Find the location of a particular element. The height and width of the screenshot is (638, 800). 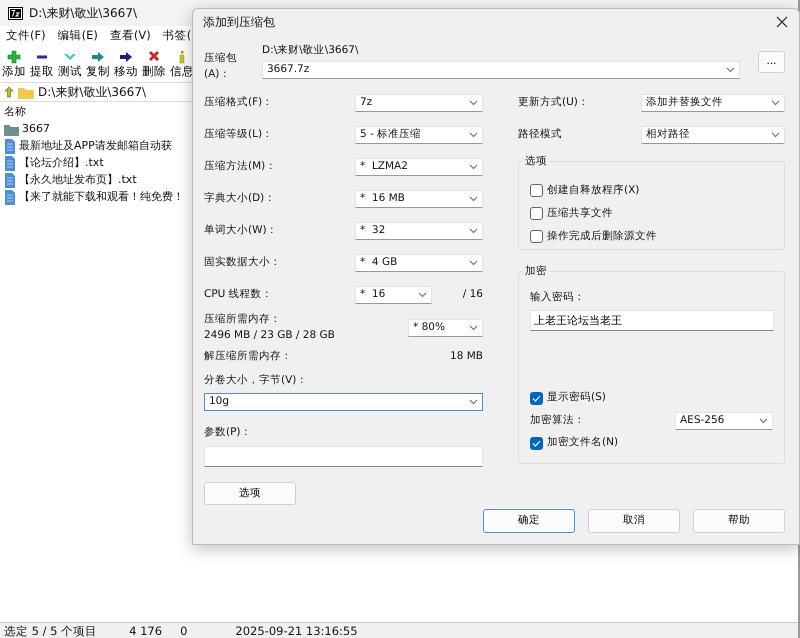

dropdown: AES-256 is located at coordinates (724, 421).